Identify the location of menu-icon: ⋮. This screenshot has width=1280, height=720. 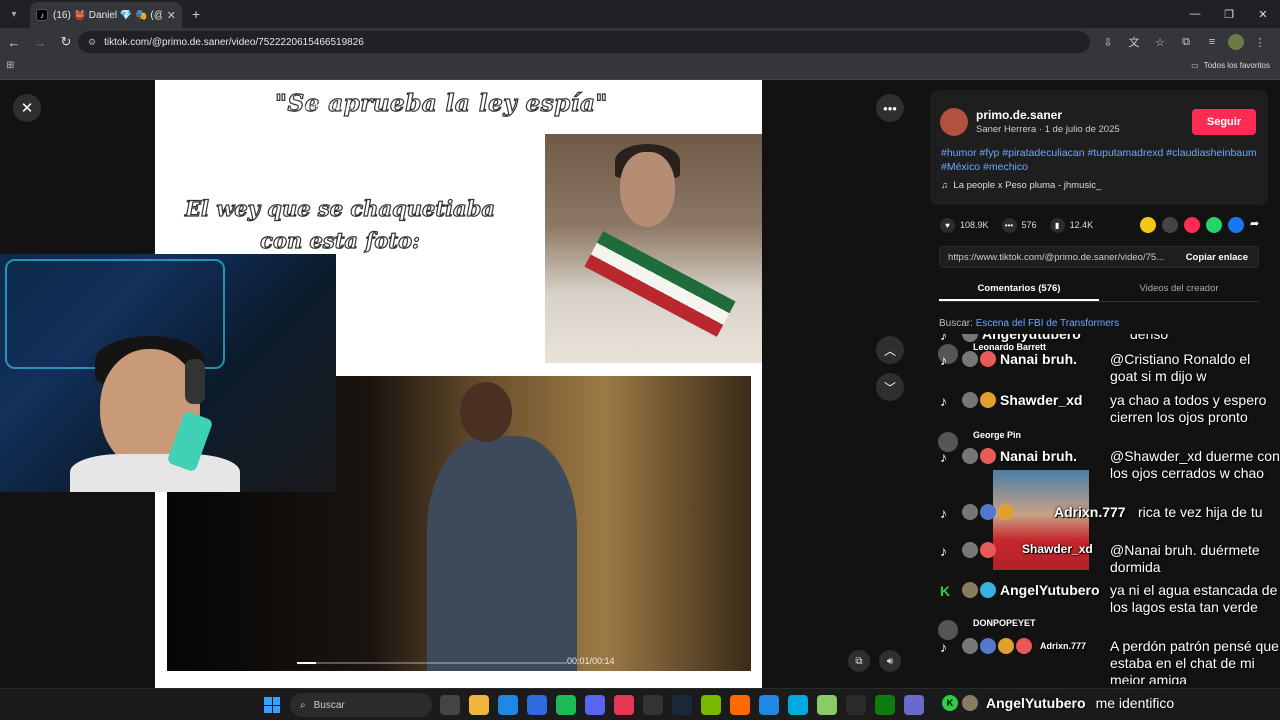
(1260, 42).